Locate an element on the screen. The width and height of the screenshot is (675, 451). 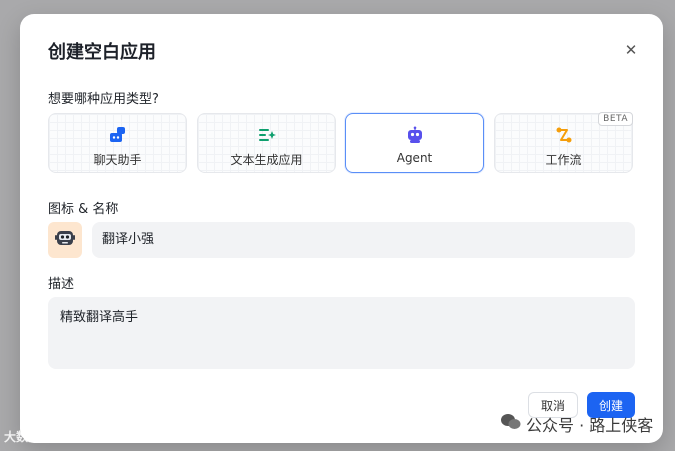
app-type-selector: 聊天助手 文本生成应用 Agent 工作流 BETA is located at coordinates (341, 143).